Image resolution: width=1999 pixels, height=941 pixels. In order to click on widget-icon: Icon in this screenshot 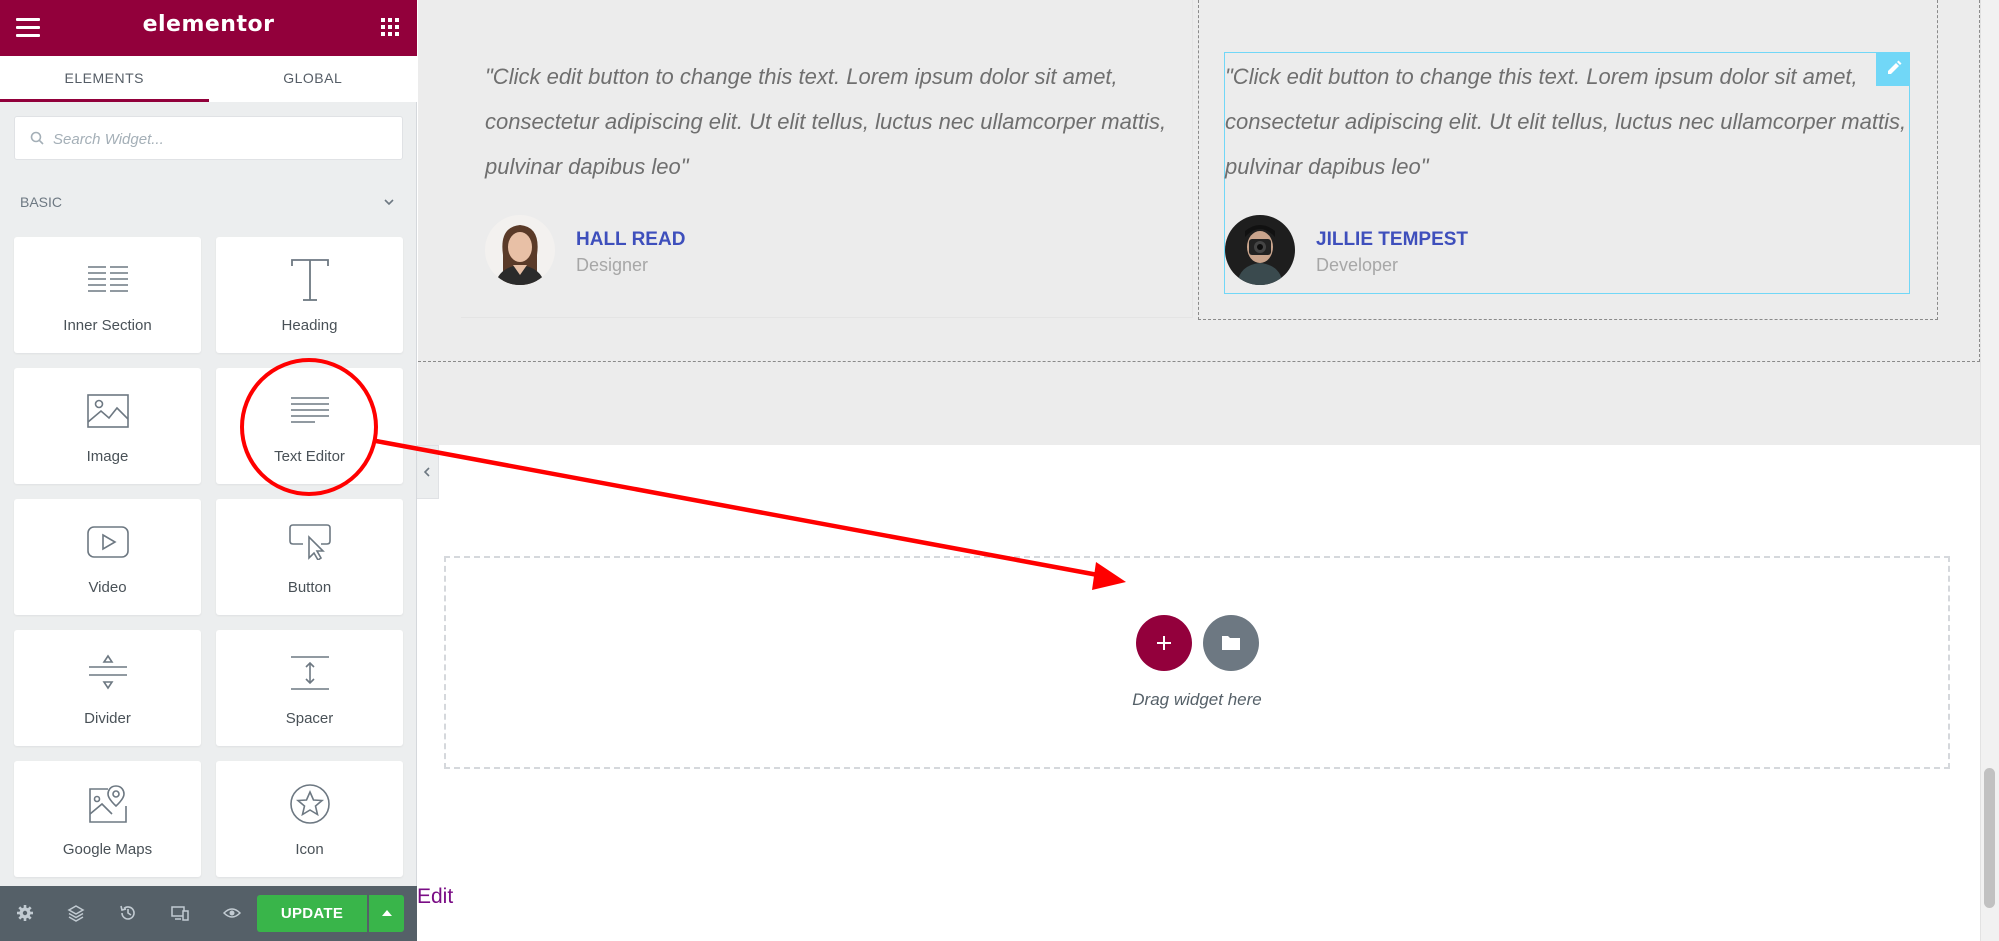, I will do `click(309, 819)`.